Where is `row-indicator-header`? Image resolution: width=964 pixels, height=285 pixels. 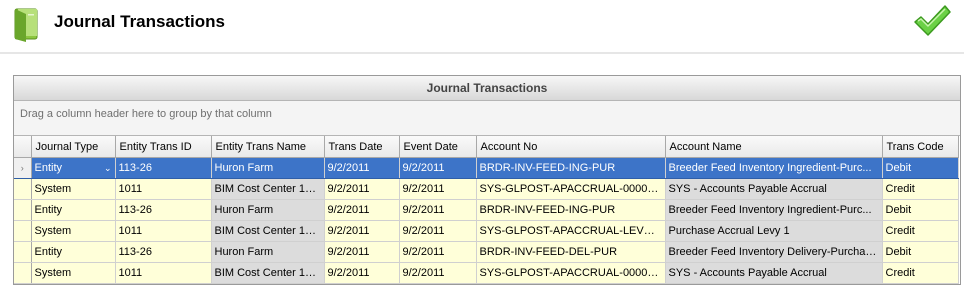
row-indicator-header is located at coordinates (23, 147).